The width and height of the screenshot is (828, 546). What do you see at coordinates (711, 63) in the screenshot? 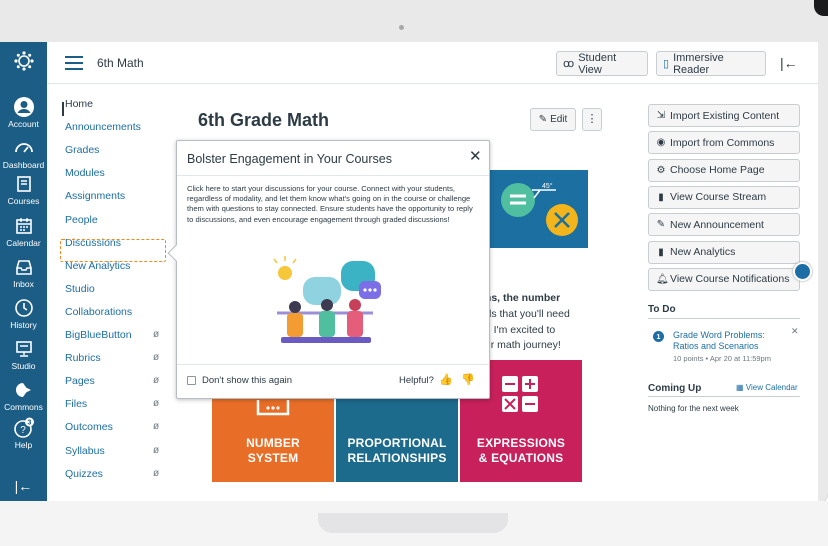
I see `immersive-reader-button: ▯ Immersive Reader` at bounding box center [711, 63].